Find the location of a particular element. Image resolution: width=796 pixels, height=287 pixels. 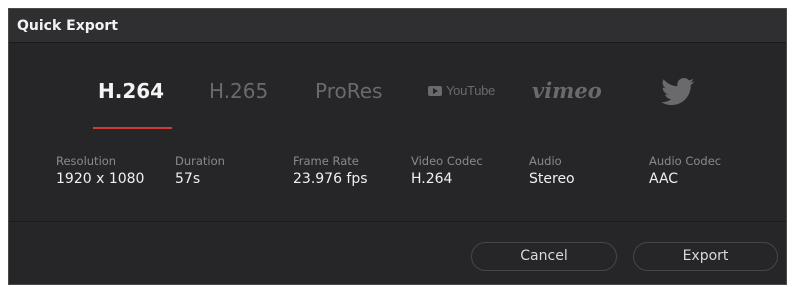

vimeo-logo-text: vimeo is located at coordinates (567, 90).